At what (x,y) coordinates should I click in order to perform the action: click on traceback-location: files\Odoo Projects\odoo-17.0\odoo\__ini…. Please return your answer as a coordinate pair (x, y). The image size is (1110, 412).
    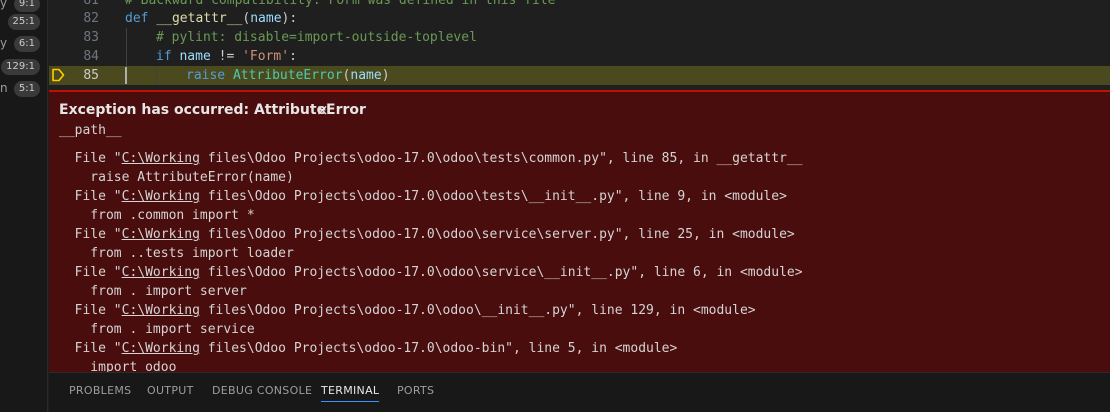
    Looking at the image, I should click on (477, 310).